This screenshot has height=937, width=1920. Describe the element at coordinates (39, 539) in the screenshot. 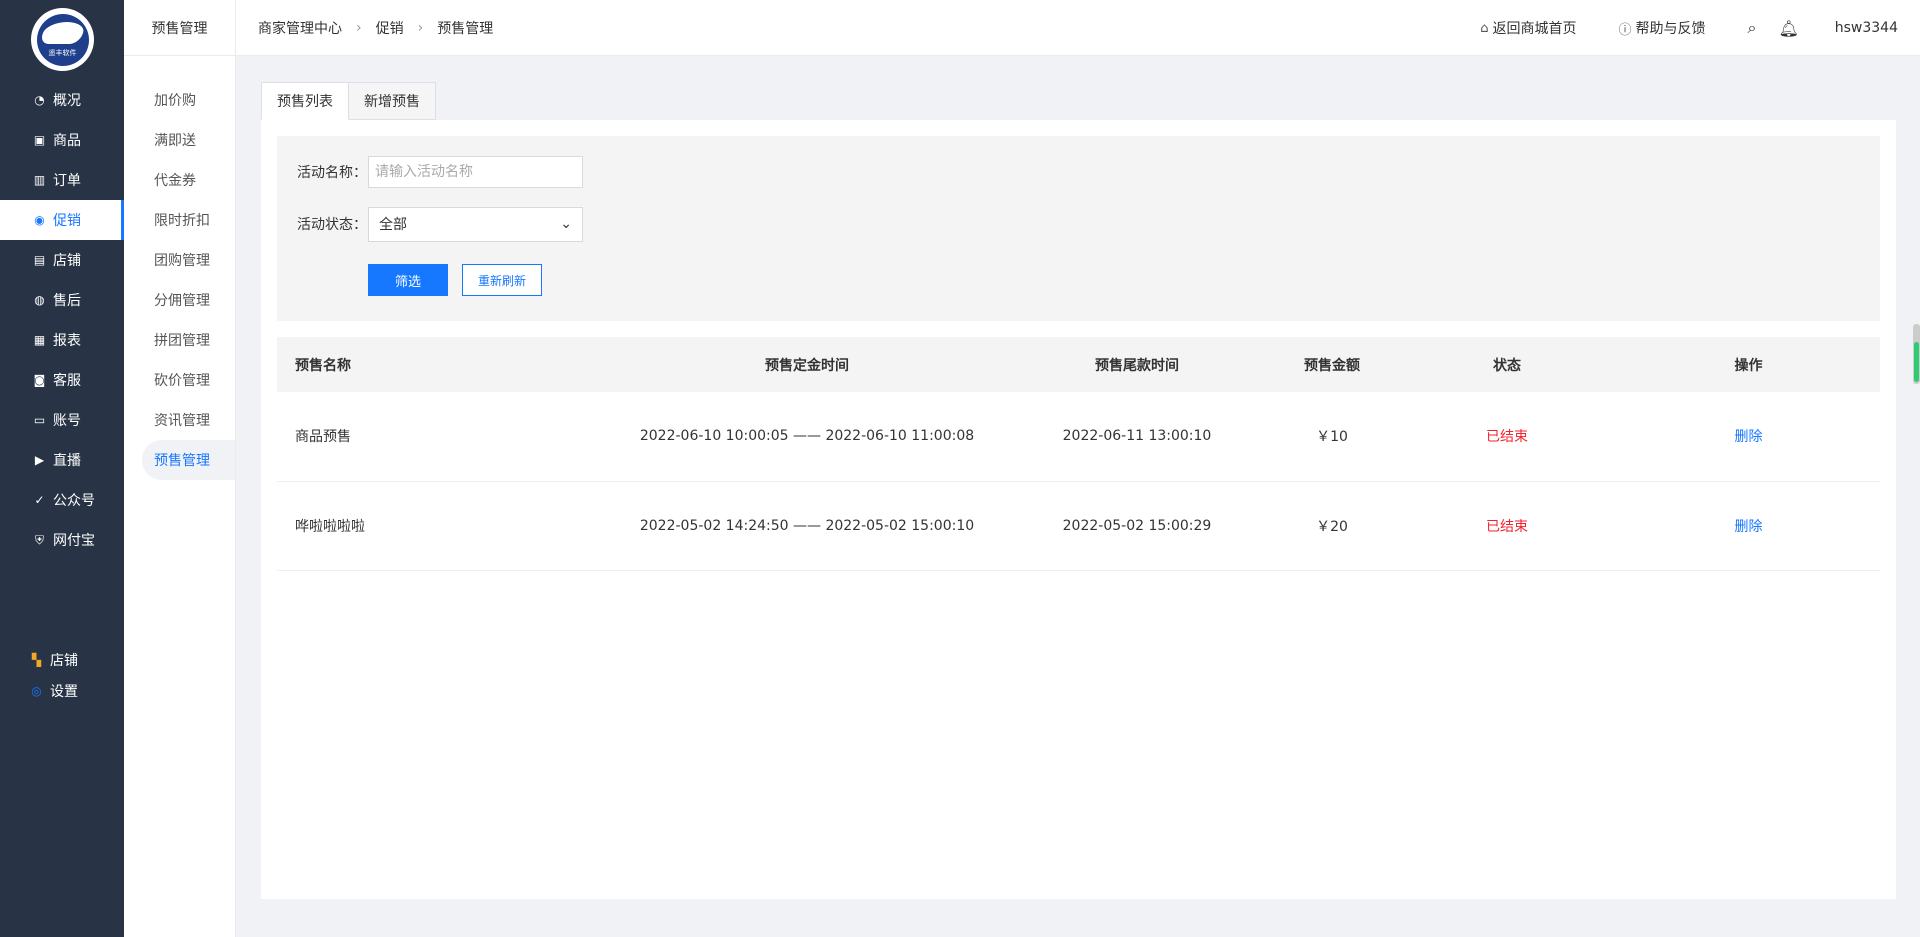

I see `shield-icon: ⛨` at that location.